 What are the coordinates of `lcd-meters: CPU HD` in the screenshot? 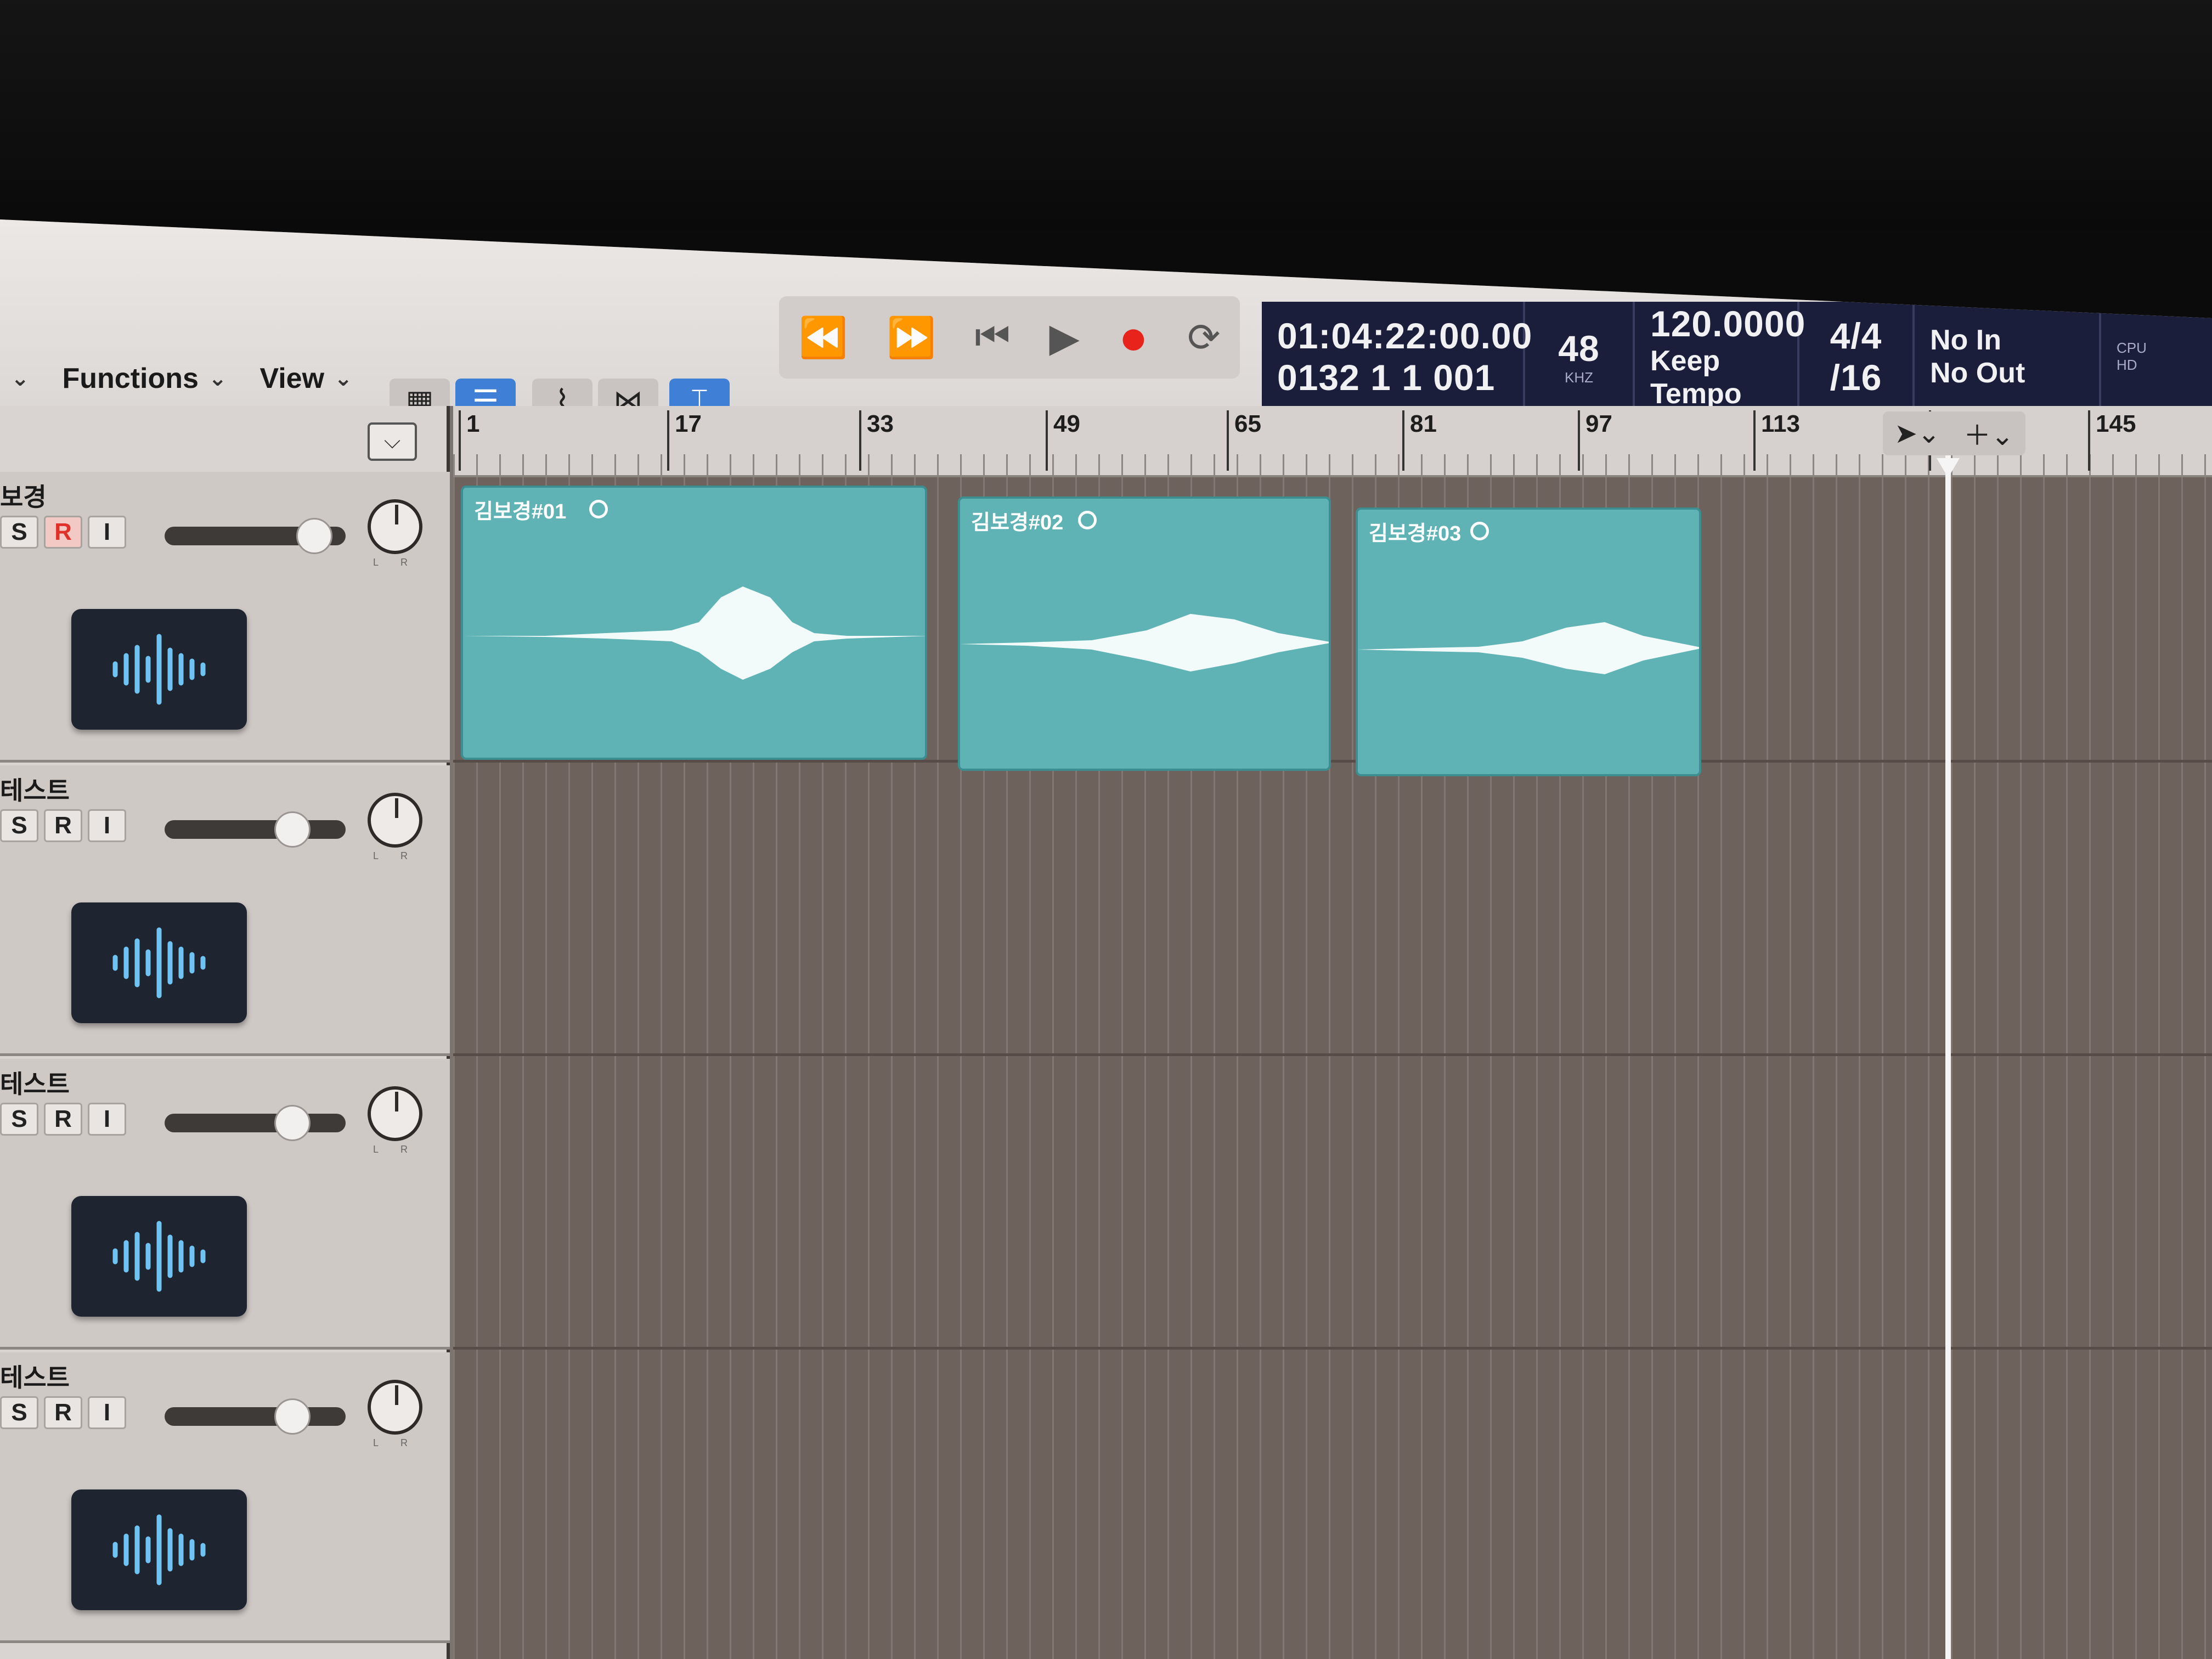 It's located at (2131, 356).